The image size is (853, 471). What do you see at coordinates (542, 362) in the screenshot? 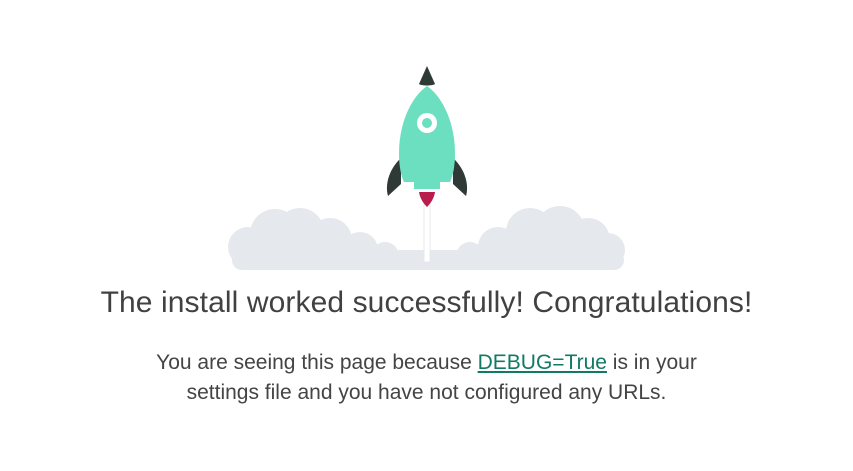
I see `debug-true-link: DEBUG=True` at bounding box center [542, 362].